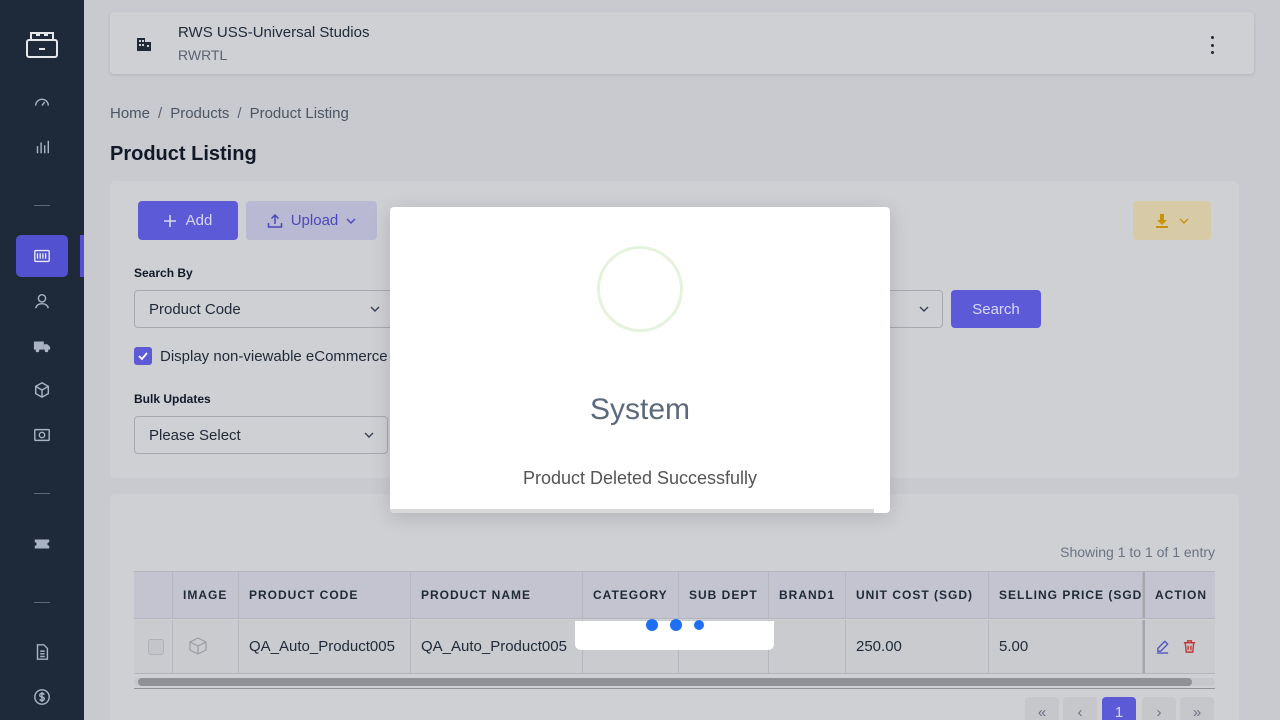 The width and height of the screenshot is (1280, 720). Describe the element at coordinates (195, 435) in the screenshot. I see `bulk-updates-value: Please Select` at that location.